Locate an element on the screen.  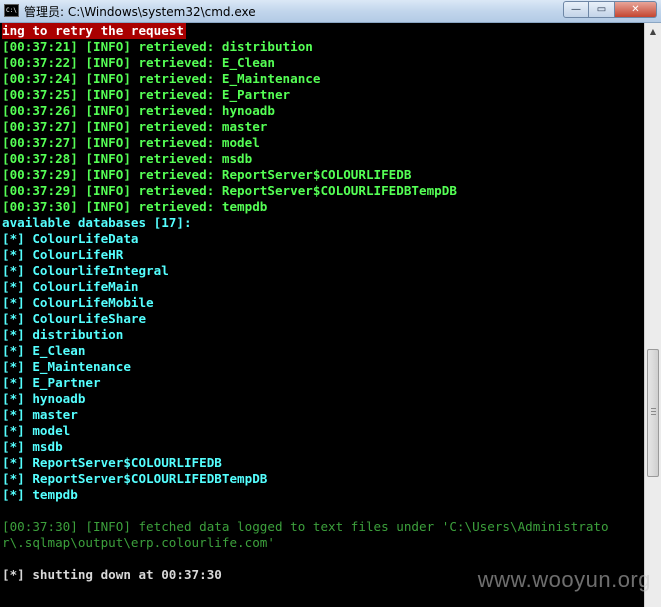
console-line: [*] tempdb is located at coordinates (40, 494).